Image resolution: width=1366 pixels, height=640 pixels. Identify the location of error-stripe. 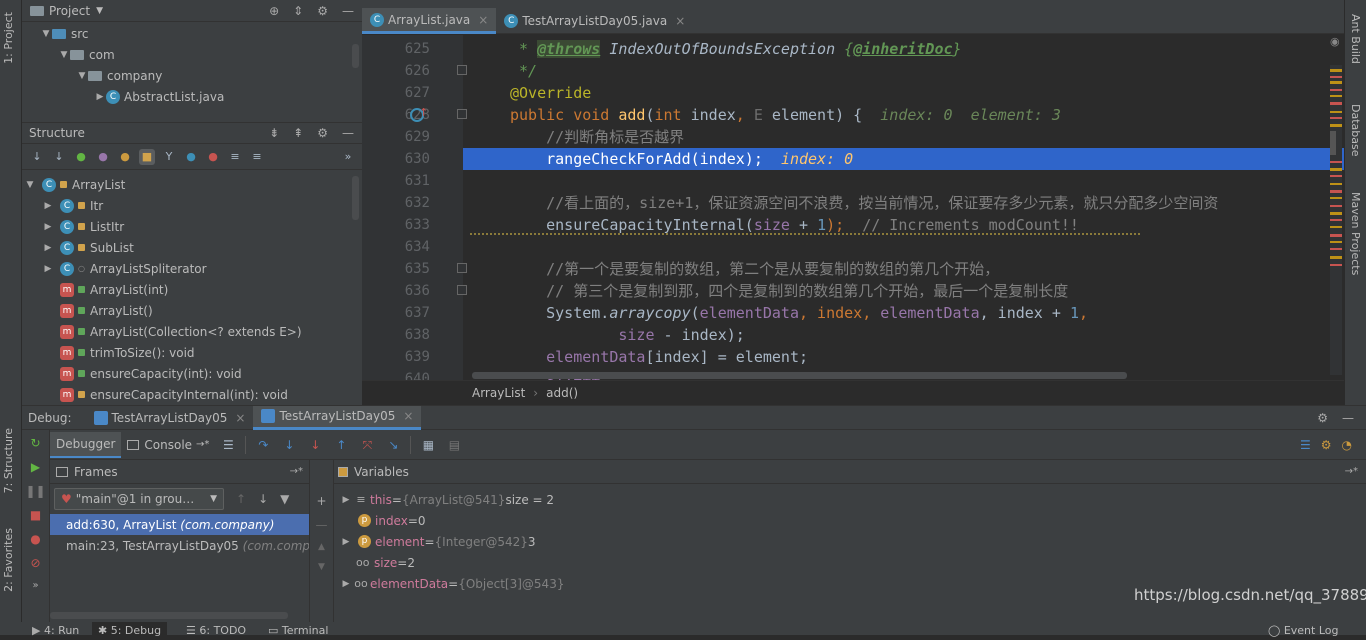
(1336, 220).